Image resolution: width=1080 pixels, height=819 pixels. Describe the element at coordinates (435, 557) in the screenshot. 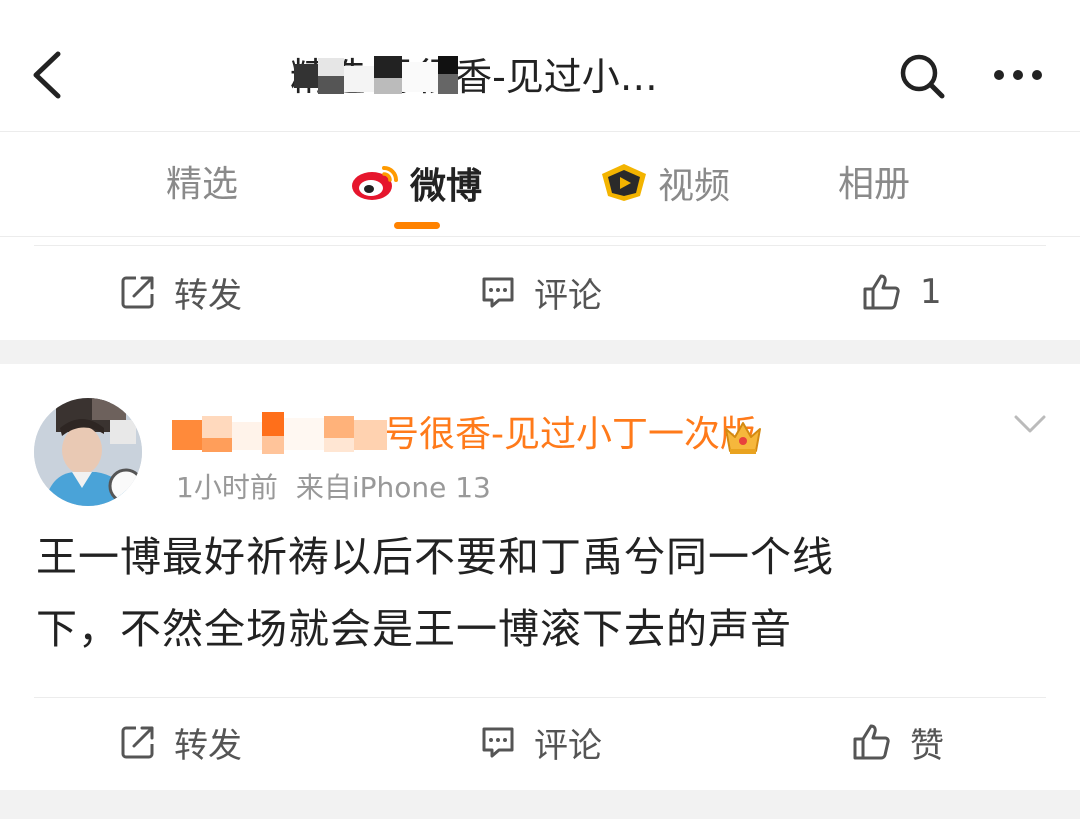

I see `post-text-line: 王一博最好祈祷以后不要和丁禹兮同一个线` at that location.